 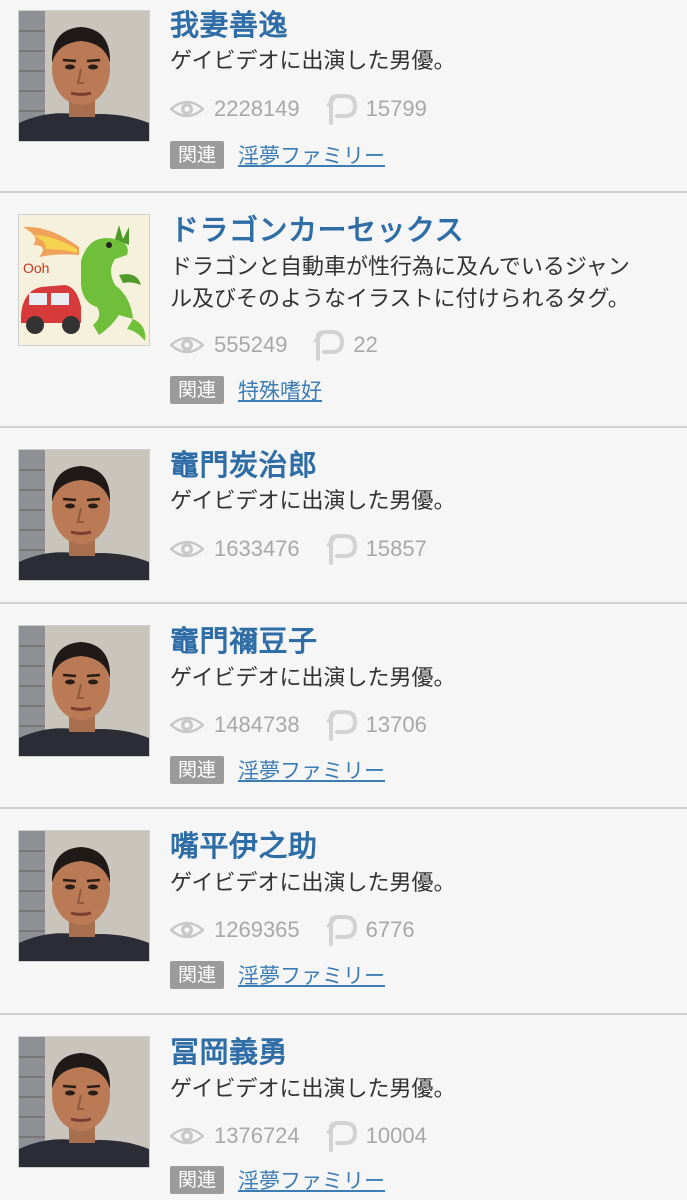 I want to click on description-line: ドラゴンと自動車が性行為に及んでいるジャン, so click(x=400, y=267).